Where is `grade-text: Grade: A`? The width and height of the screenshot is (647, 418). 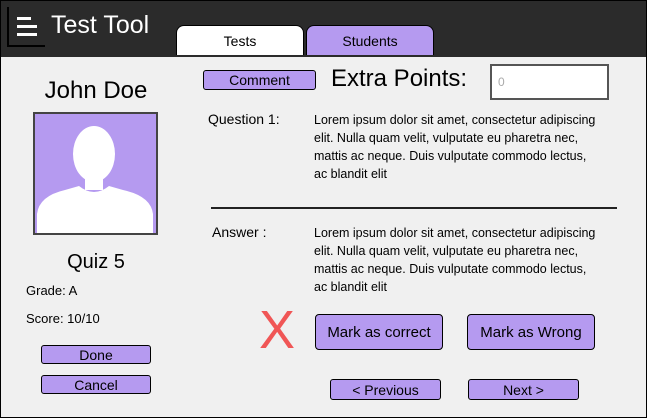 grade-text: Grade: A is located at coordinates (52, 290).